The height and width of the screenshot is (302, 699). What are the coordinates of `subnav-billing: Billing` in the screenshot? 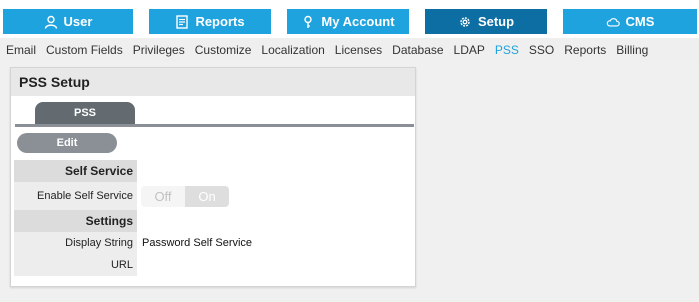 It's located at (632, 50).